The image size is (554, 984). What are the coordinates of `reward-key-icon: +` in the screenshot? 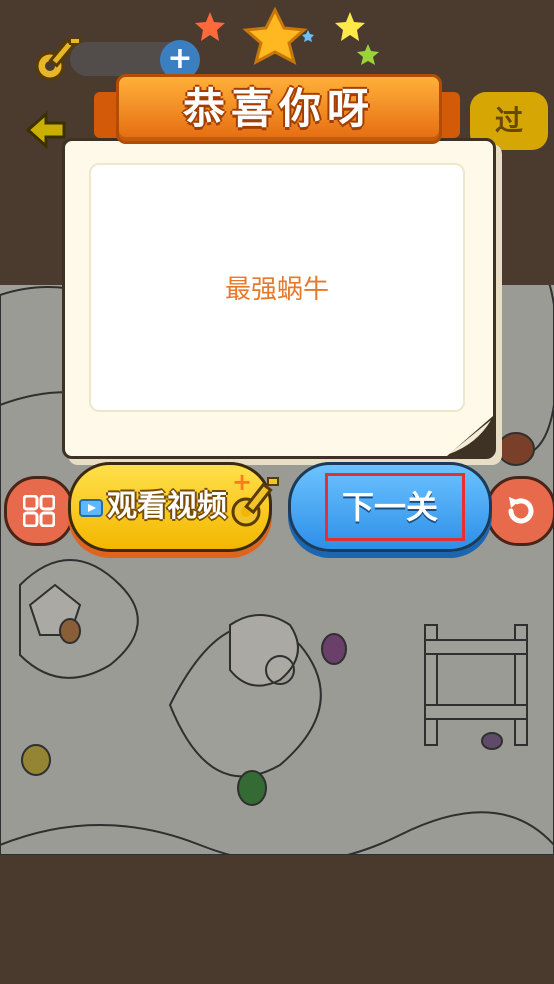 It's located at (255, 497).